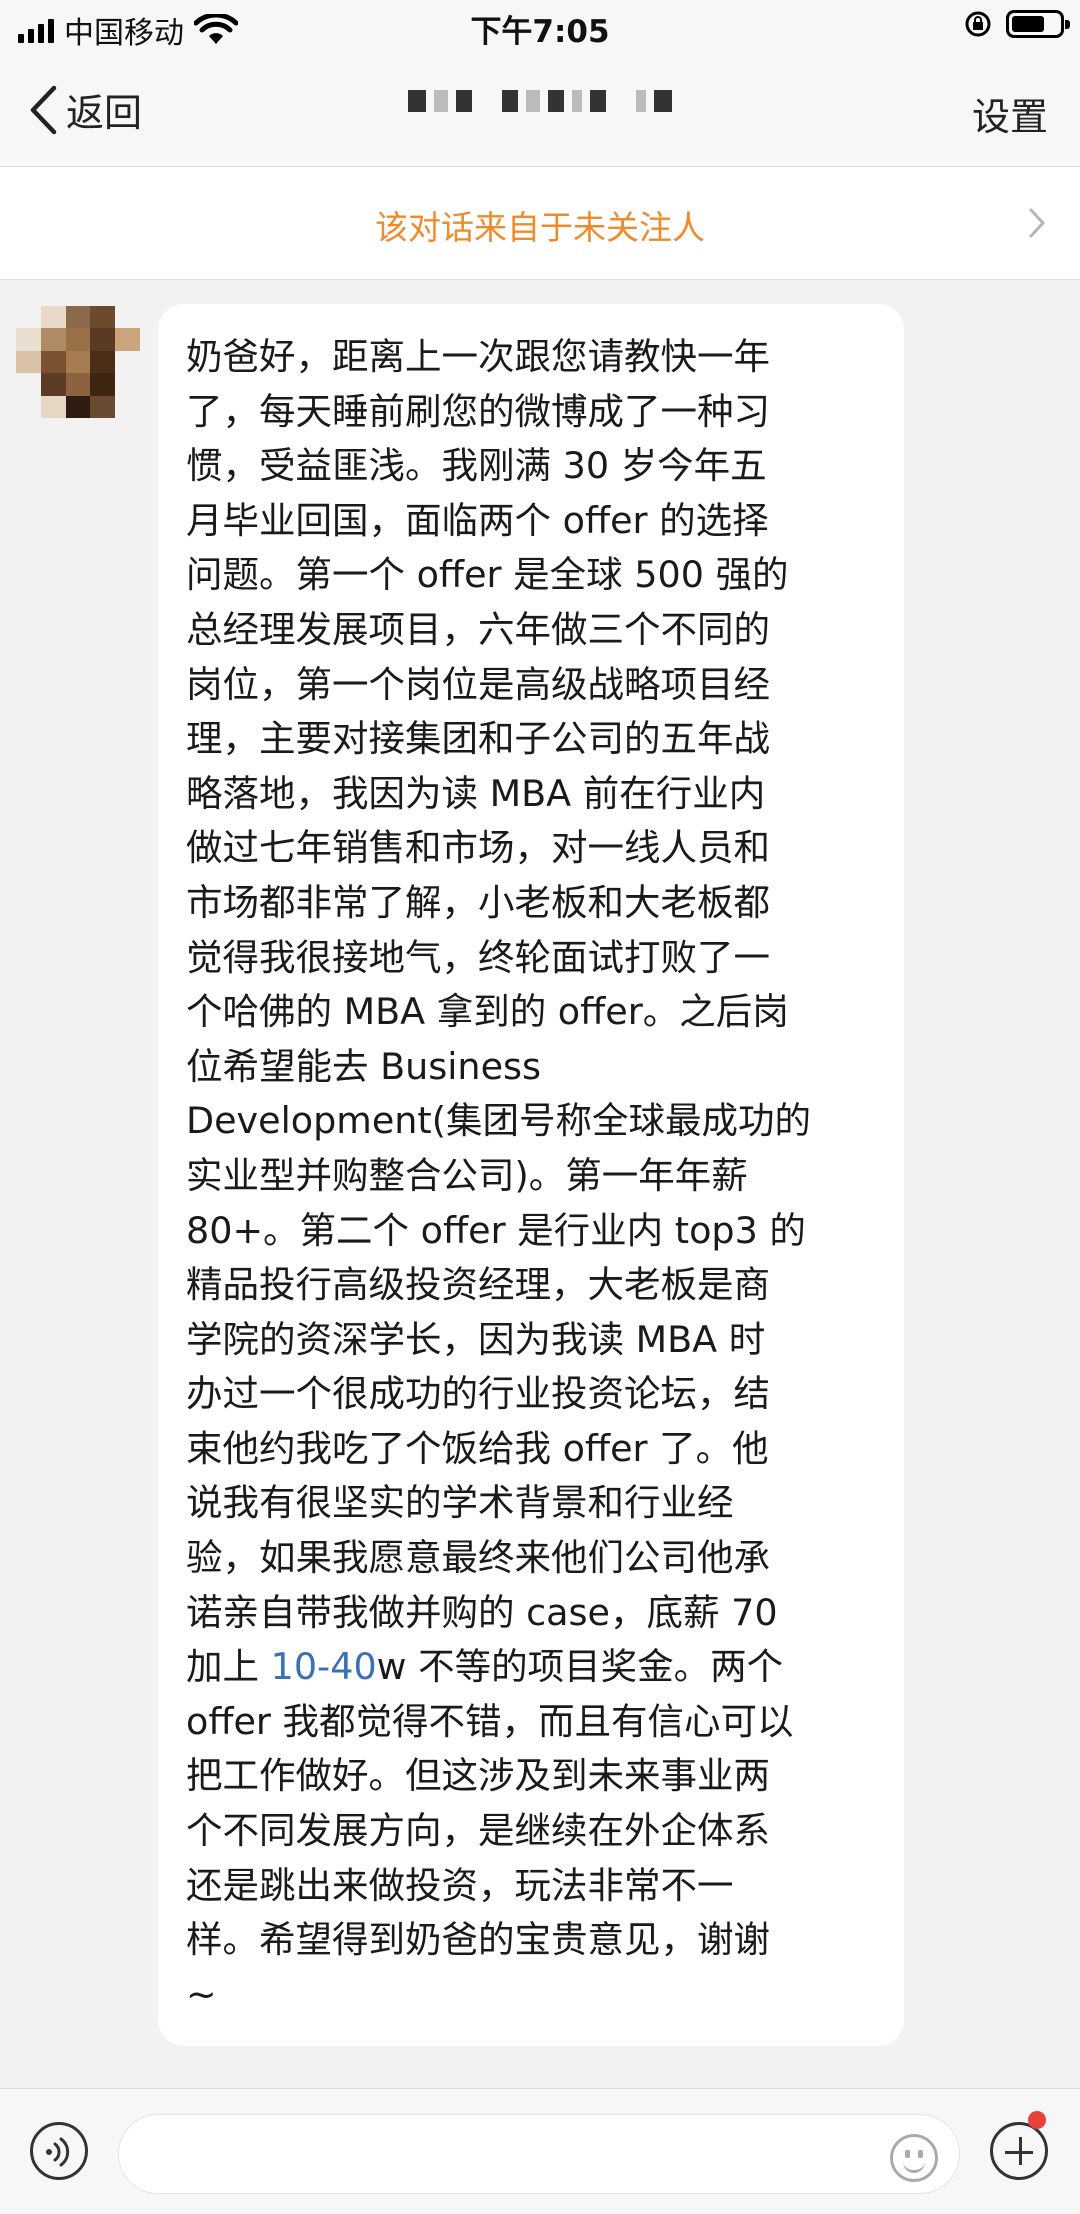 This screenshot has height=2214, width=1080. What do you see at coordinates (496, 1230) in the screenshot?
I see `message-line: 80+。第二个 offer 是行业内 top3 的` at bounding box center [496, 1230].